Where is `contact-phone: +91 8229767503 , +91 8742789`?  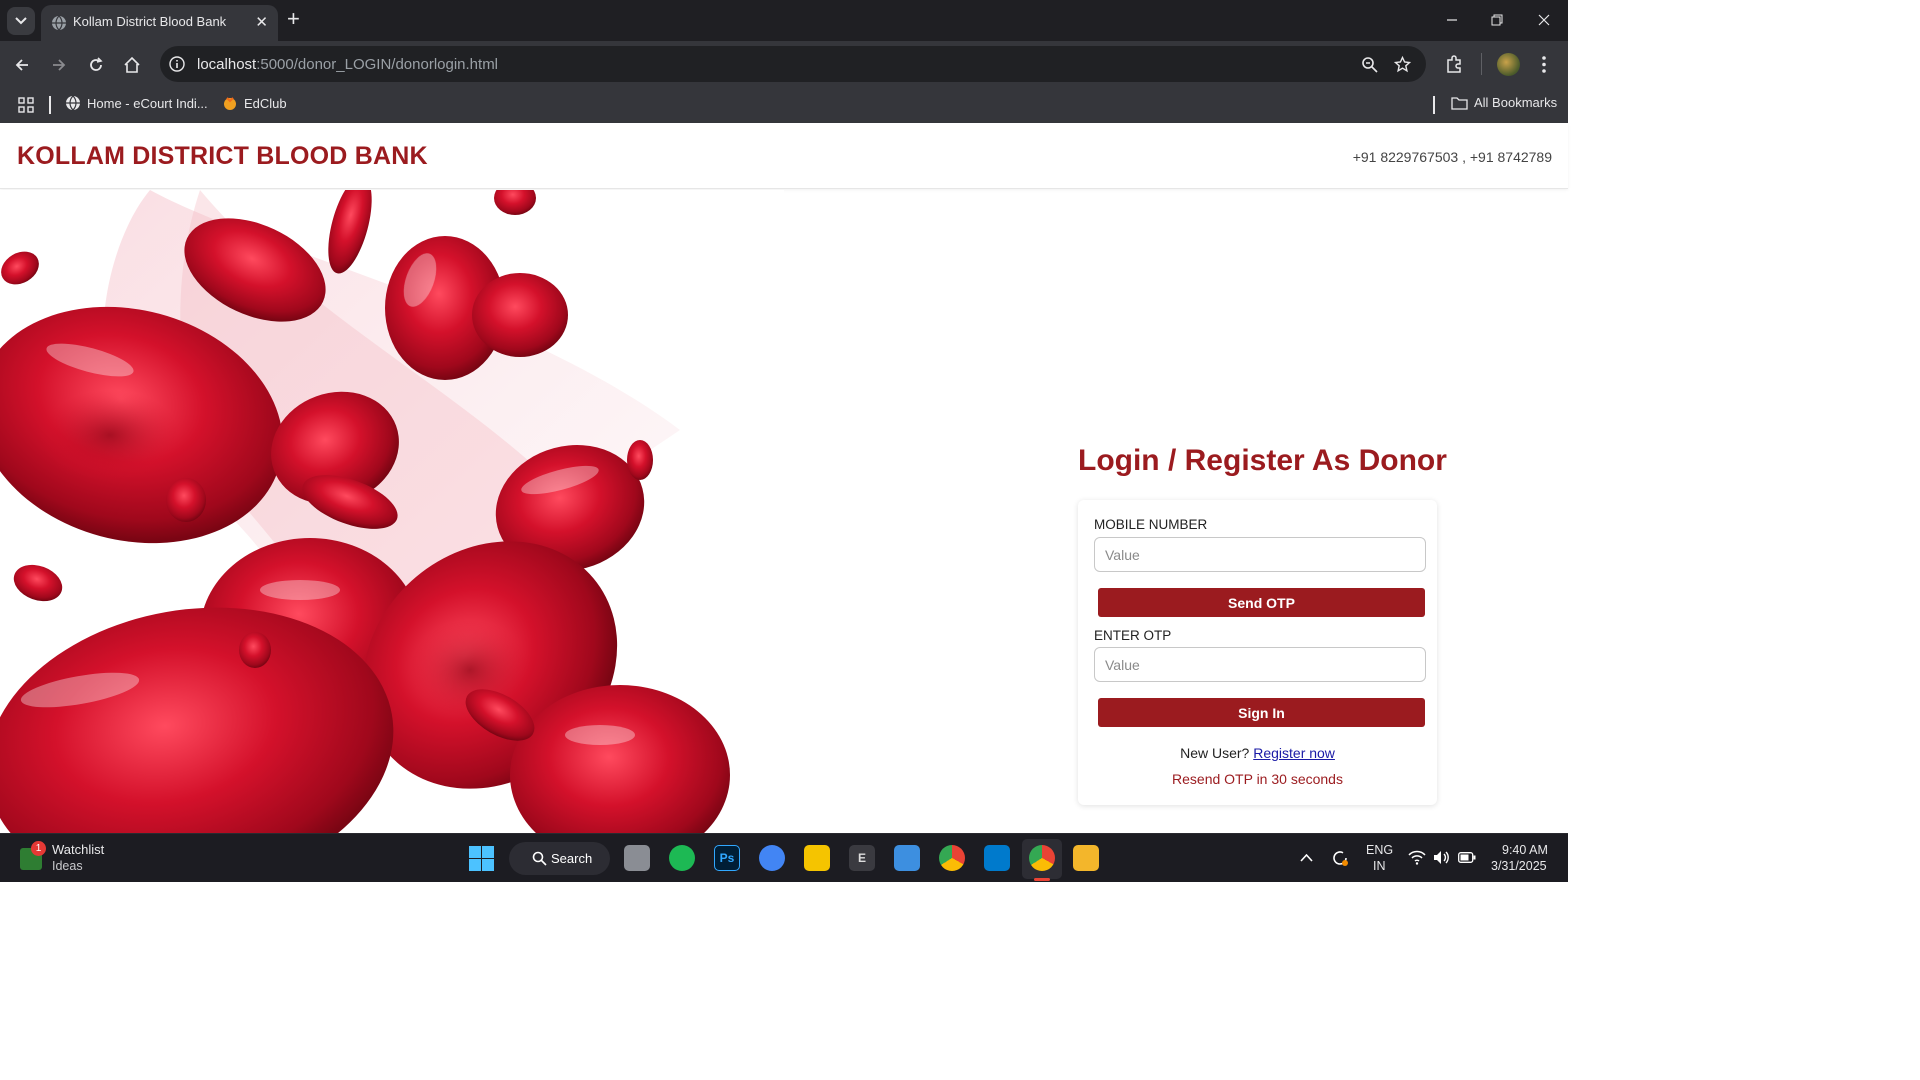
contact-phone: +91 8229767503 , +91 8742789 is located at coordinates (1452, 157).